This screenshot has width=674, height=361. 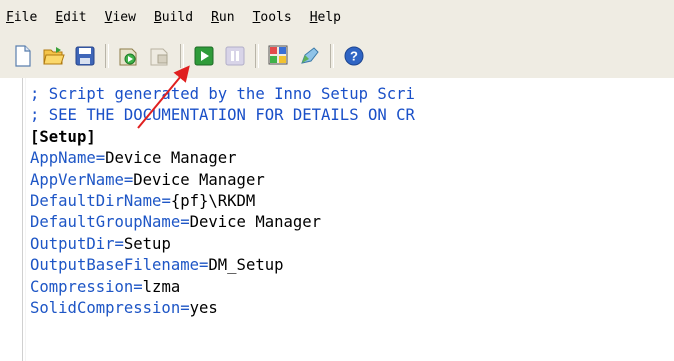 I want to click on setting-value: lzma, so click(x=161, y=286).